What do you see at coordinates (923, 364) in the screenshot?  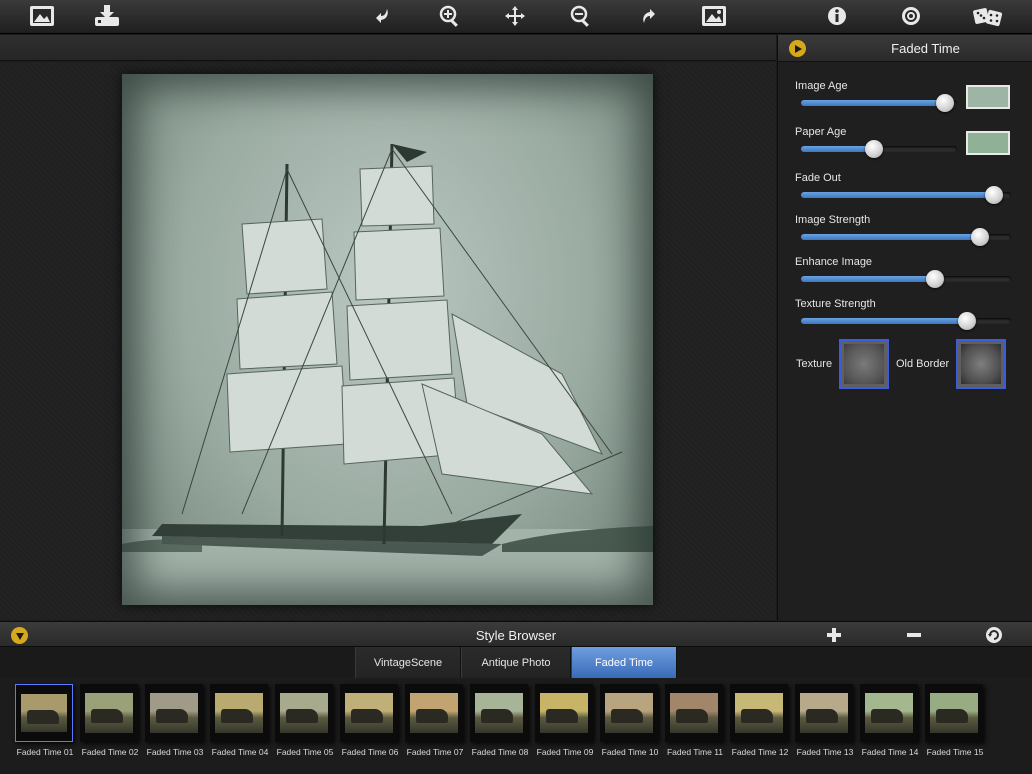 I see `old-border-label: Old Border` at bounding box center [923, 364].